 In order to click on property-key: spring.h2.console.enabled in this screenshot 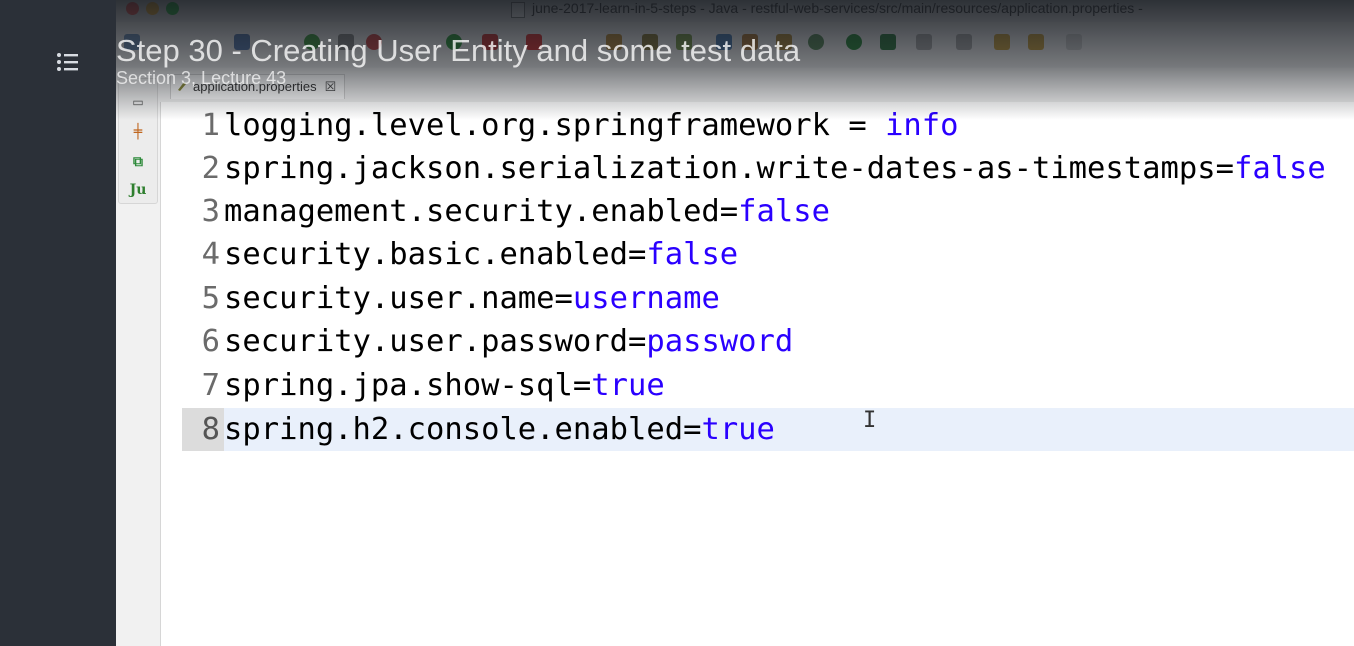, I will do `click(454, 429)`.